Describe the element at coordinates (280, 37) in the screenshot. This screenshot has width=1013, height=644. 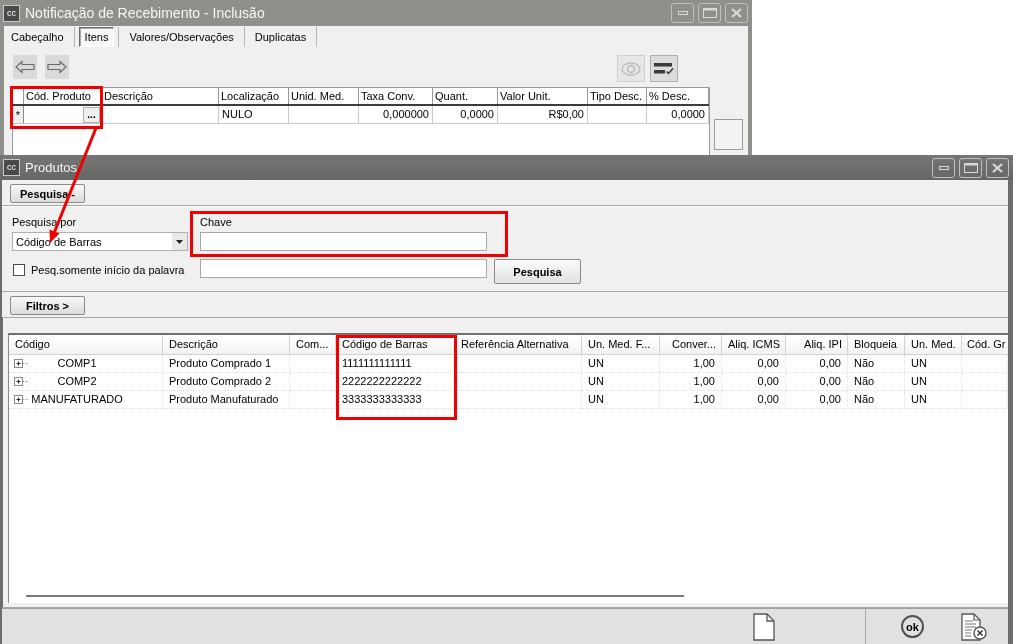
I see `tab: Duplicatas` at that location.